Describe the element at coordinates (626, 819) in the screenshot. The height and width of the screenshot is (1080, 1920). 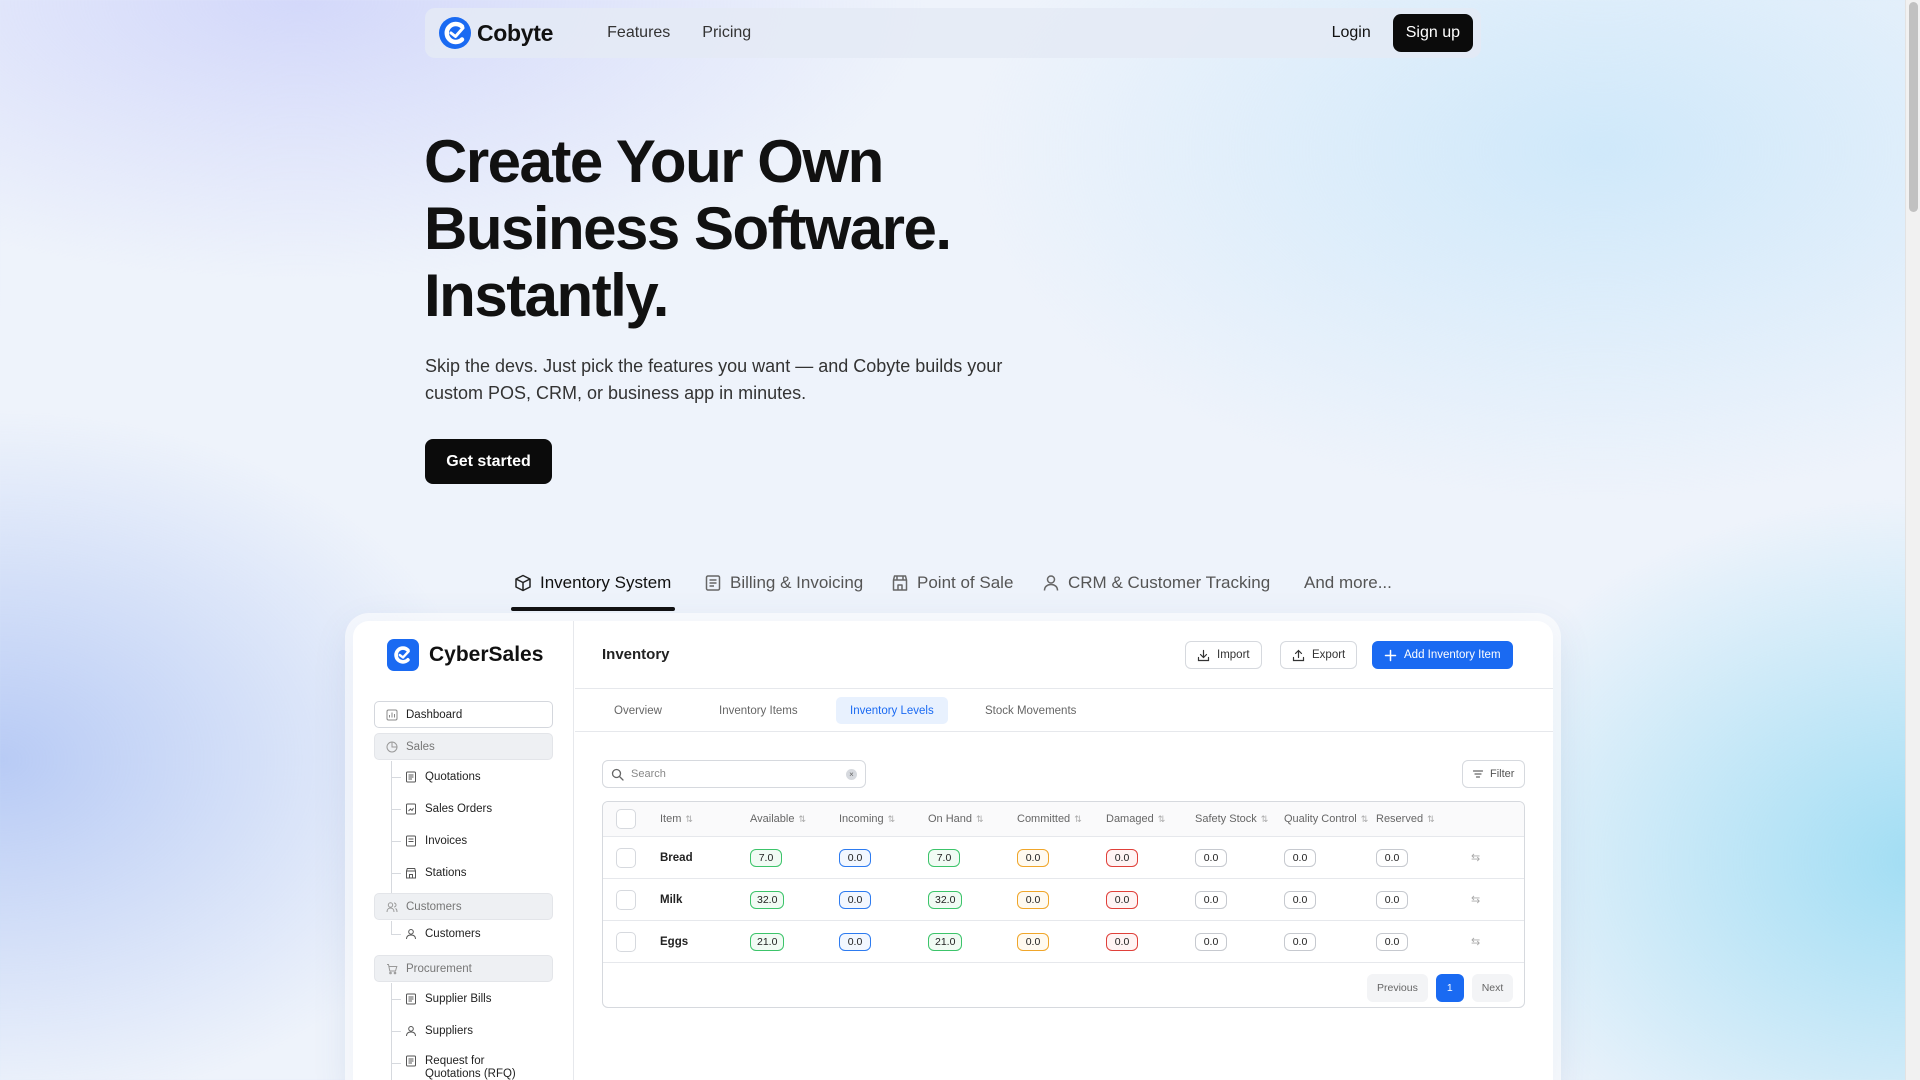
I see `select-all-checkbox` at that location.